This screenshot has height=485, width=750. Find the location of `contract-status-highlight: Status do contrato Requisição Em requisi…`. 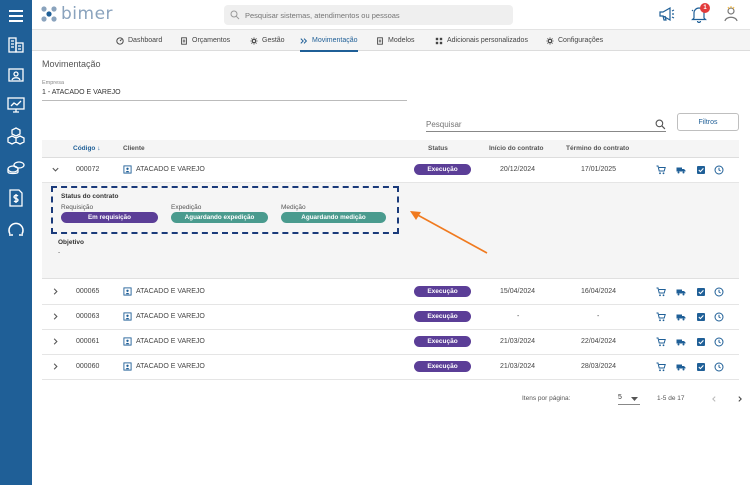

contract-status-highlight: Status do contrato Requisição Em requisi… is located at coordinates (225, 210).